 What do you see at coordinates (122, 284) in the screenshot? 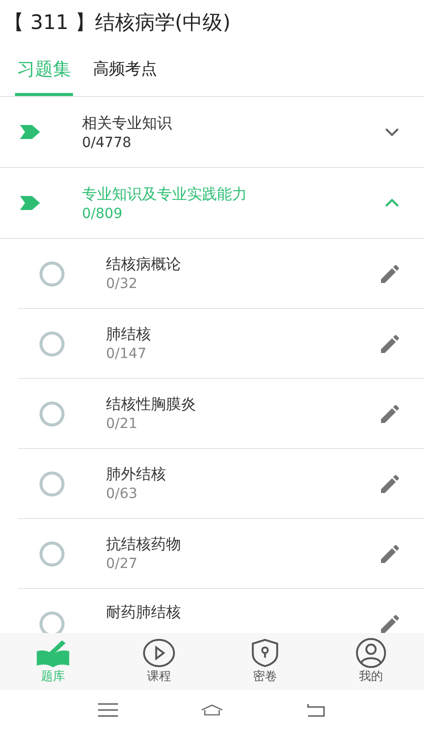
I see `topic-count: 0/32` at bounding box center [122, 284].